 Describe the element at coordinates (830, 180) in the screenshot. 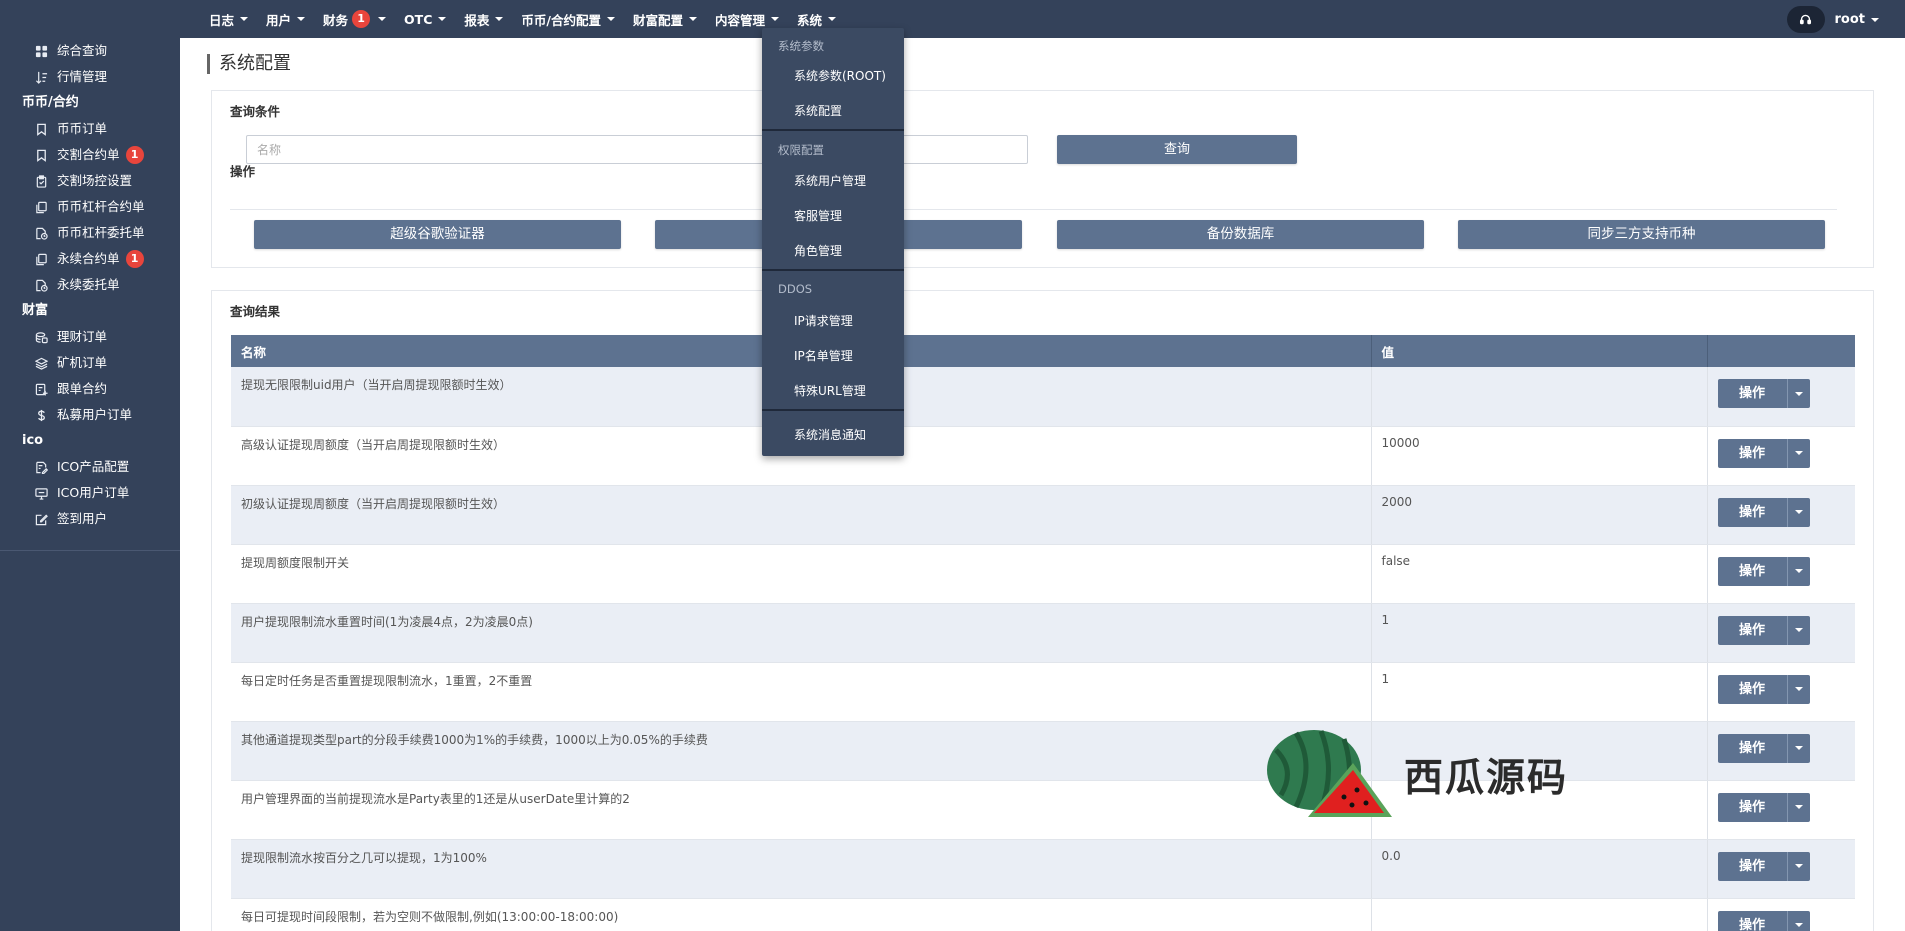

I see `menu-item-system-users: 系统用户管理` at that location.